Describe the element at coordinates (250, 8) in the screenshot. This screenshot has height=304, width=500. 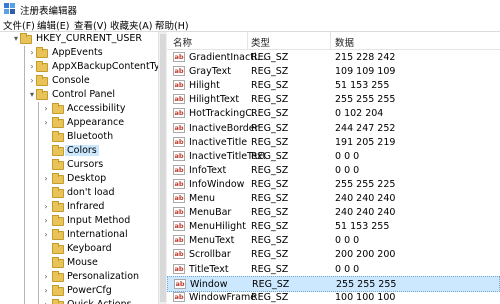
I see `title-bar: 注册表编辑器` at that location.